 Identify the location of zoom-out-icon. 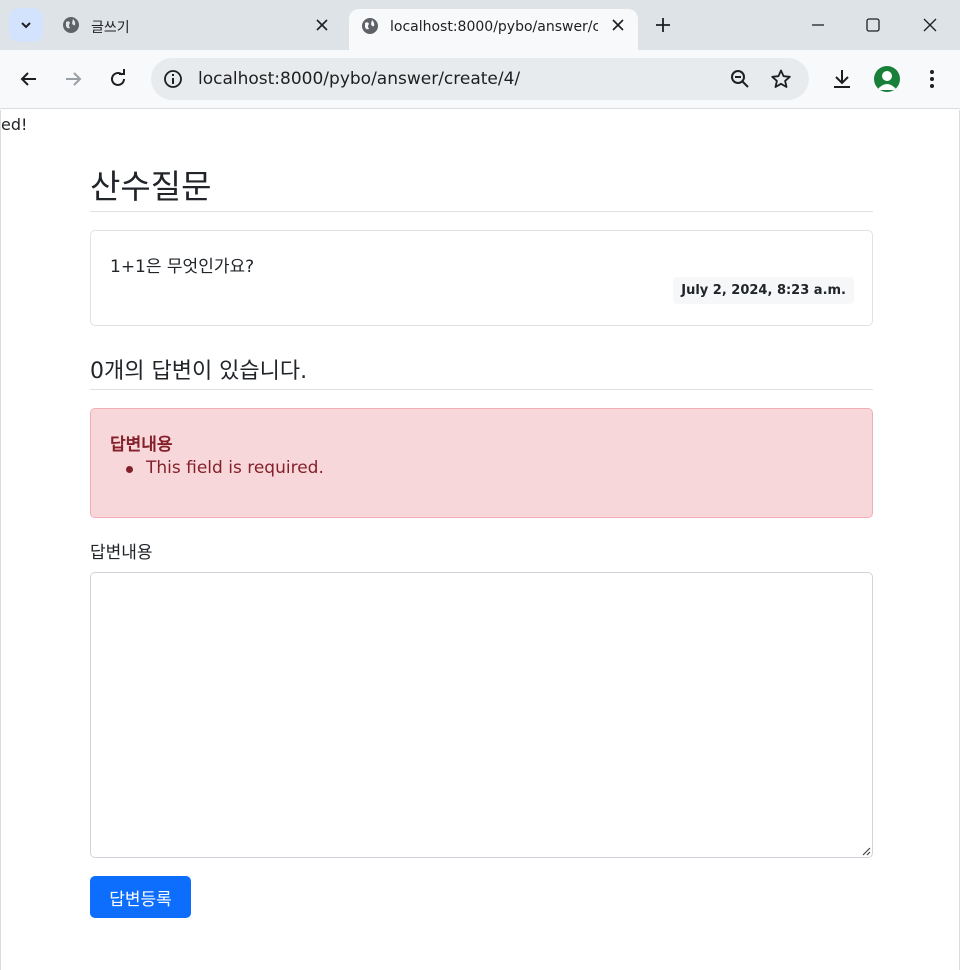
(740, 79).